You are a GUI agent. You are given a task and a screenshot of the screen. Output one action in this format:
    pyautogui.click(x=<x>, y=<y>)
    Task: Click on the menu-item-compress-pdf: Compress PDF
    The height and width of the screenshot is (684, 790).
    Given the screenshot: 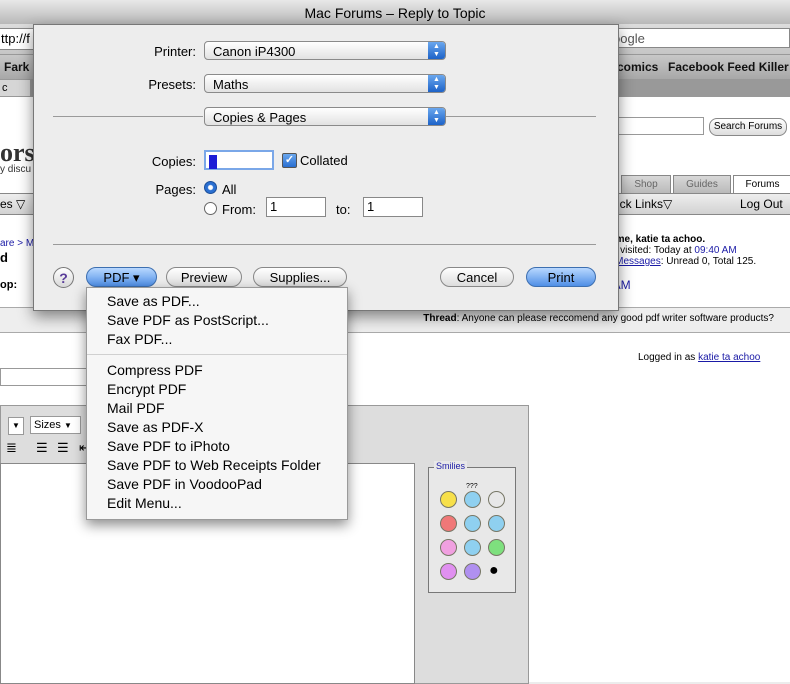 What is the action you would take?
    pyautogui.click(x=155, y=370)
    